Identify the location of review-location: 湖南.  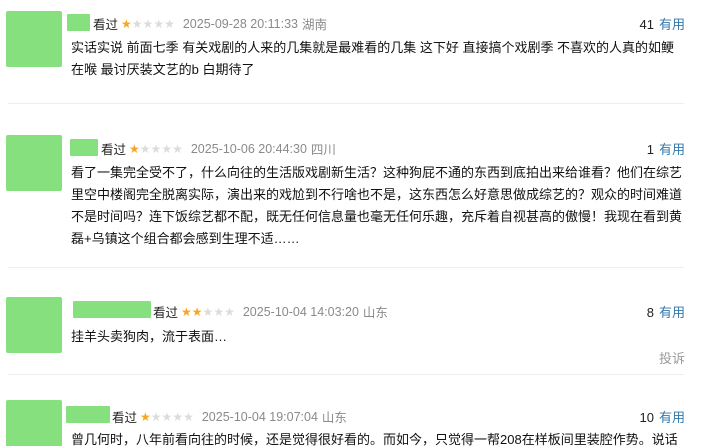
(315, 25).